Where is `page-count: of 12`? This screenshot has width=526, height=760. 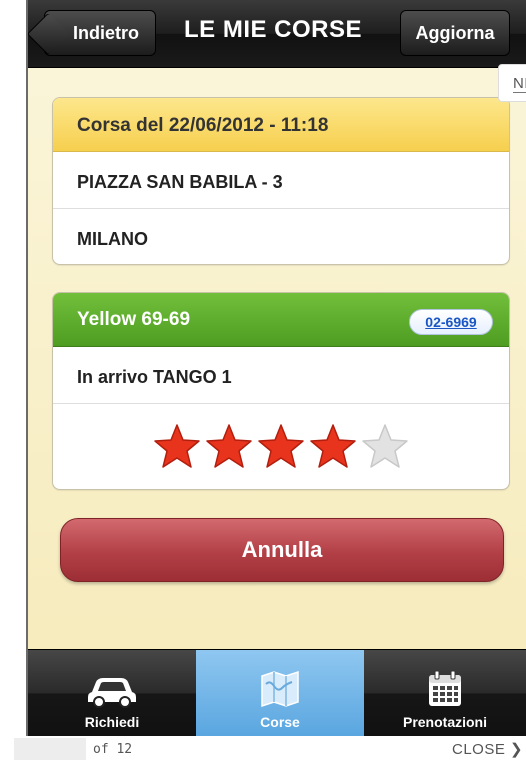
page-count: of 12 is located at coordinates (113, 749).